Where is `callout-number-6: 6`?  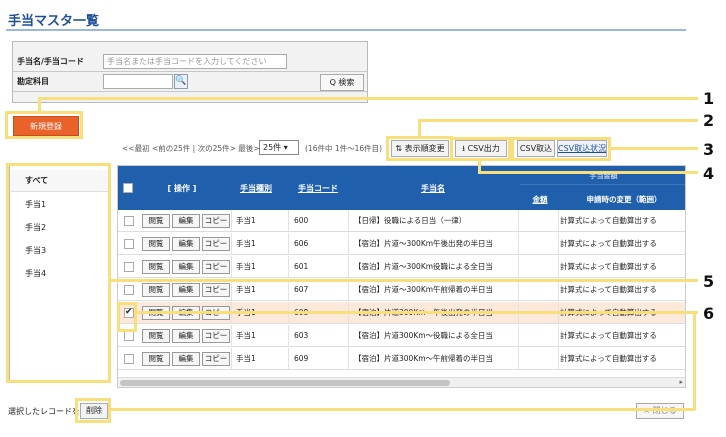
callout-number-6: 6 is located at coordinates (709, 313).